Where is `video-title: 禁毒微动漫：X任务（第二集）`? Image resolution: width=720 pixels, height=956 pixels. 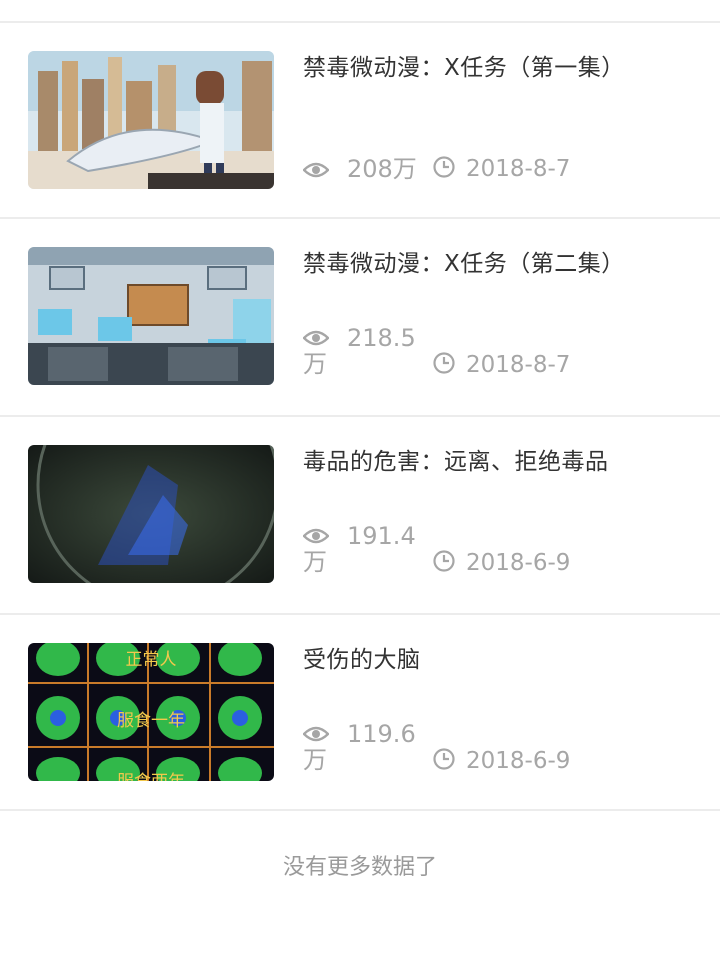
video-title: 禁毒微动漫：X任务（第二集） is located at coordinates (503, 264).